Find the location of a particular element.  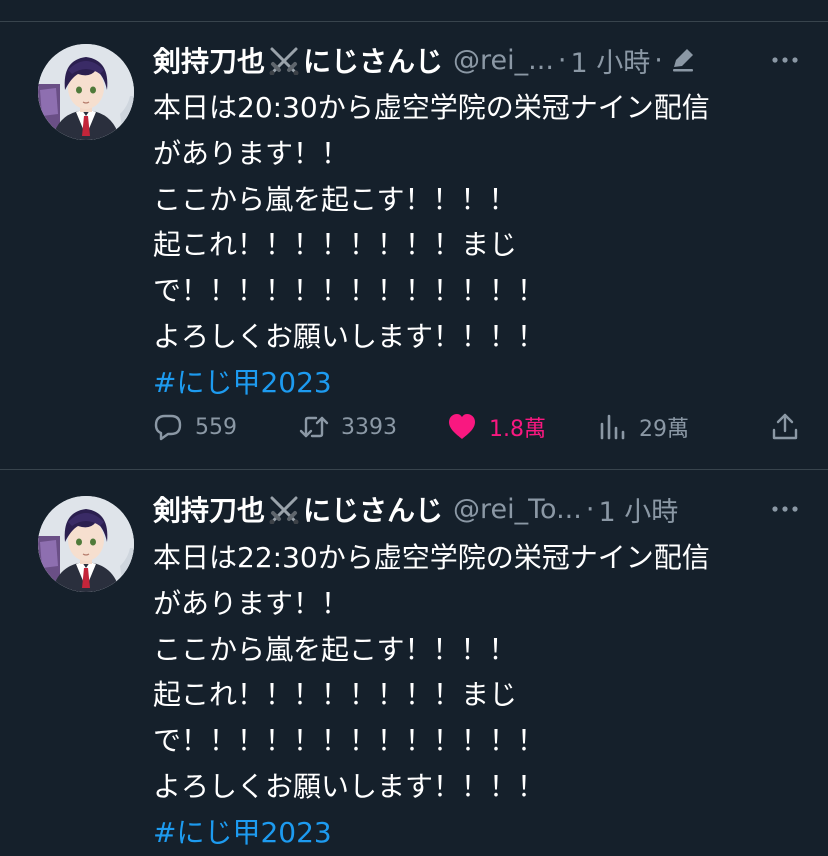

pencil-icon is located at coordinates (683, 60).